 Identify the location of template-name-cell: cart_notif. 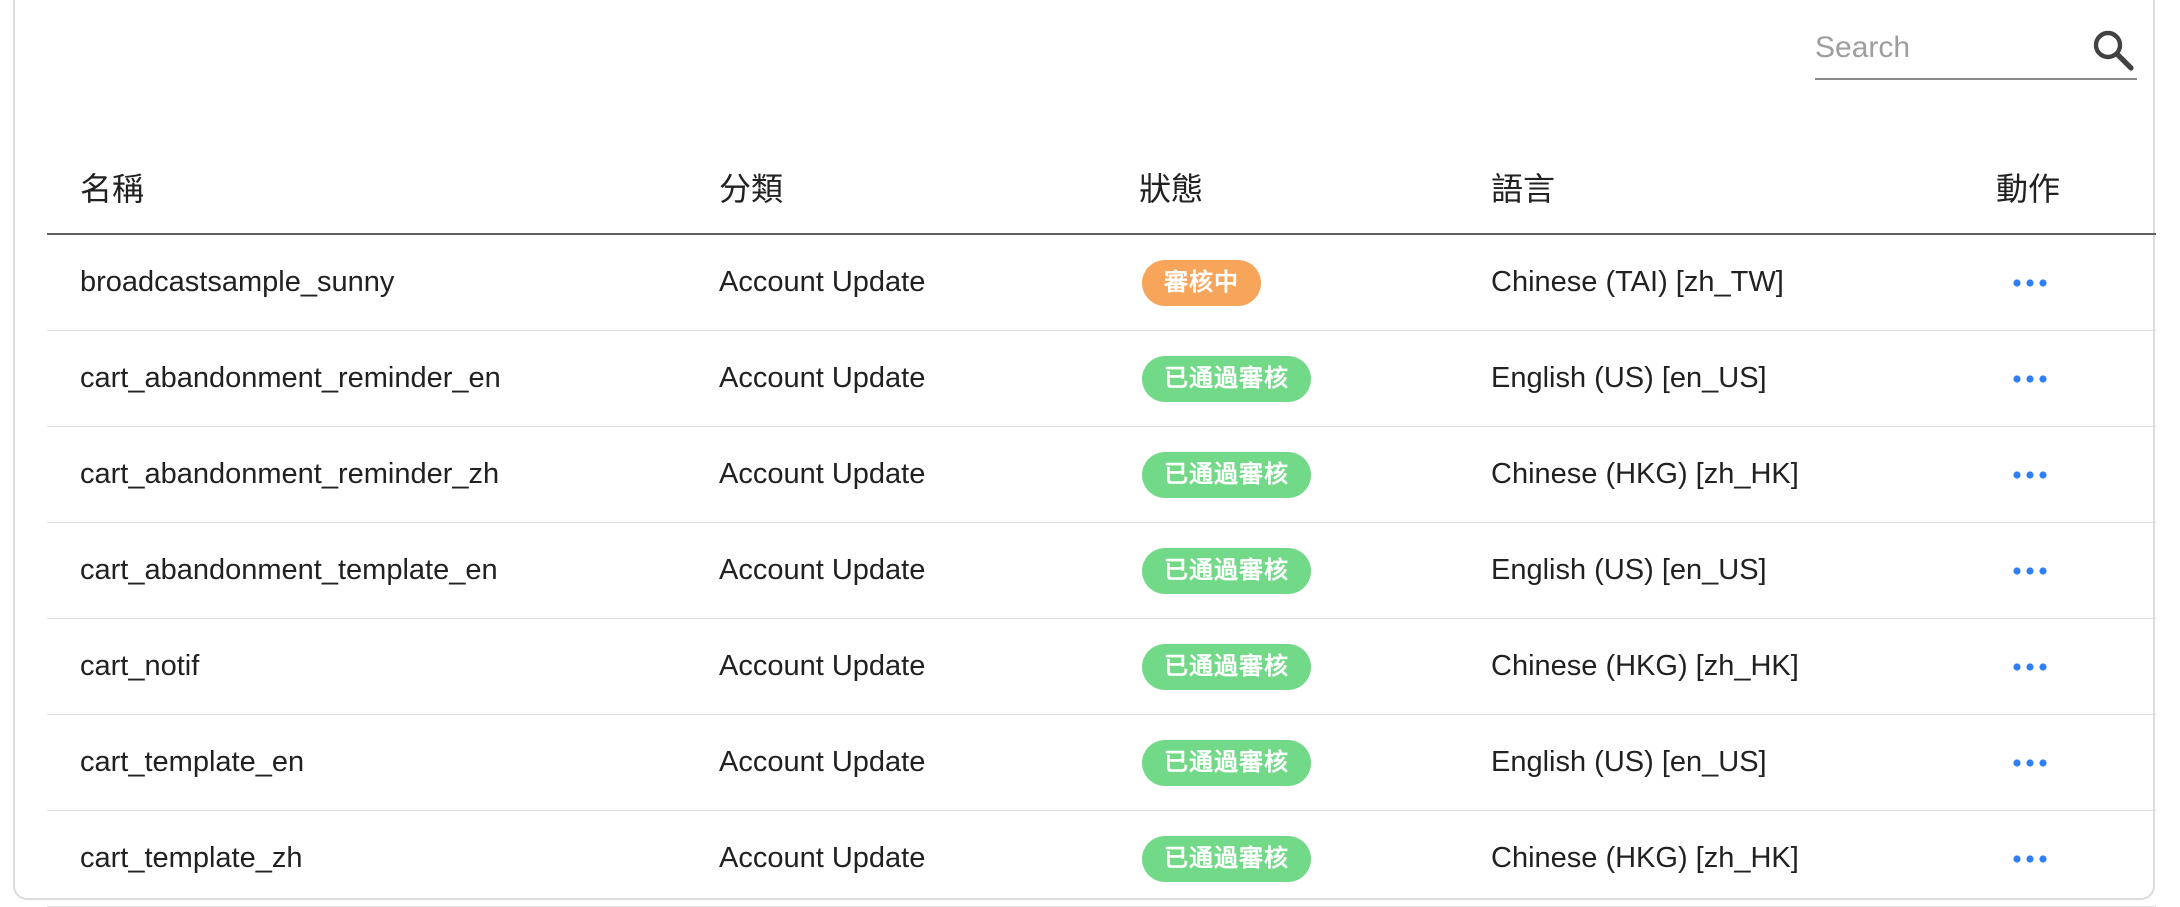
(383, 666).